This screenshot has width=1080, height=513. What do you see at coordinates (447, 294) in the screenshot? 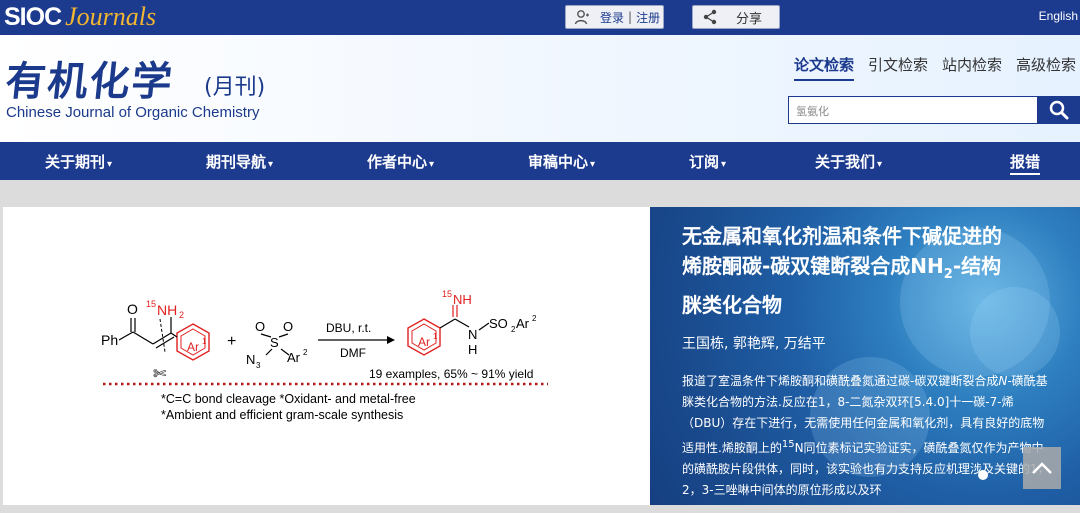
I see `product-isotope-label: 15` at bounding box center [447, 294].